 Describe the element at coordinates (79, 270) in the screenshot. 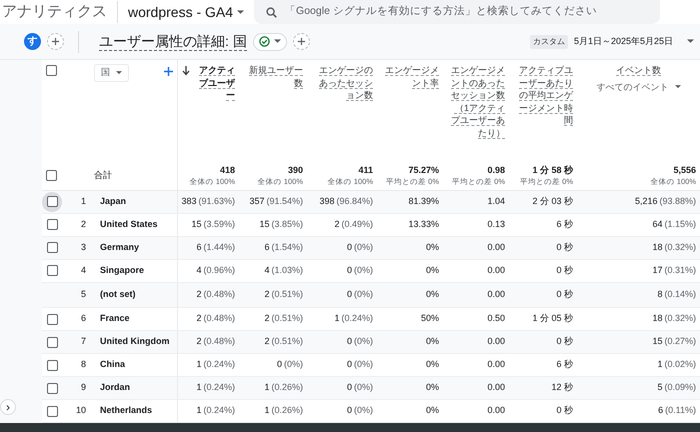

I see `rank-cell: 4` at that location.